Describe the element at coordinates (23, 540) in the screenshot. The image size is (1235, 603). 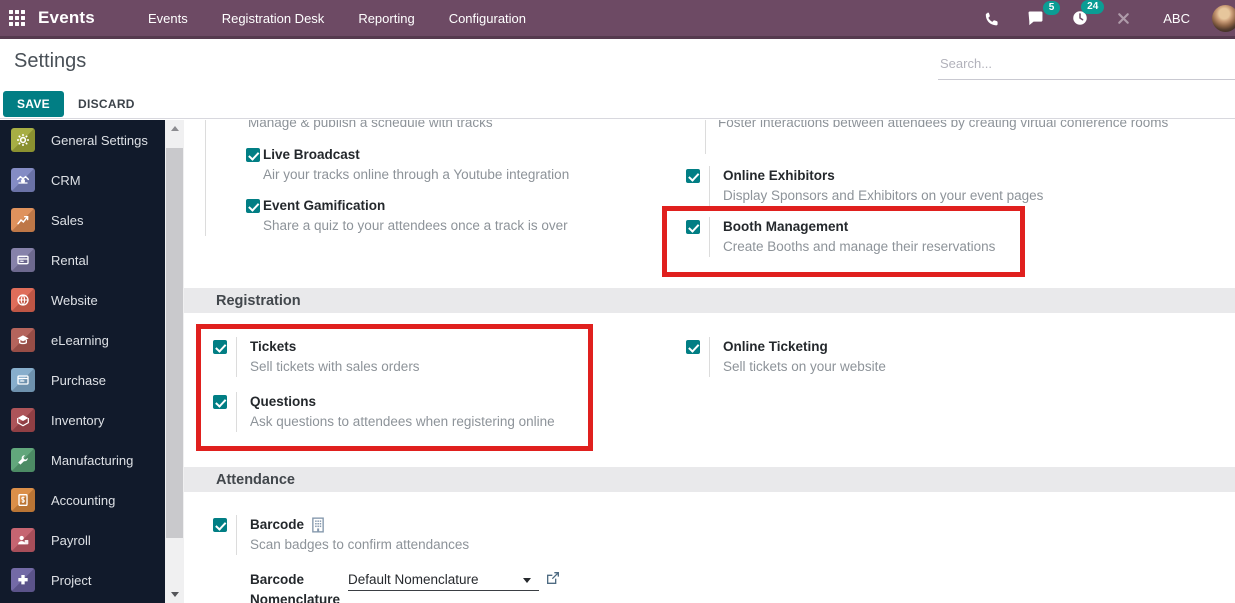
I see `payroll-app-icon` at that location.